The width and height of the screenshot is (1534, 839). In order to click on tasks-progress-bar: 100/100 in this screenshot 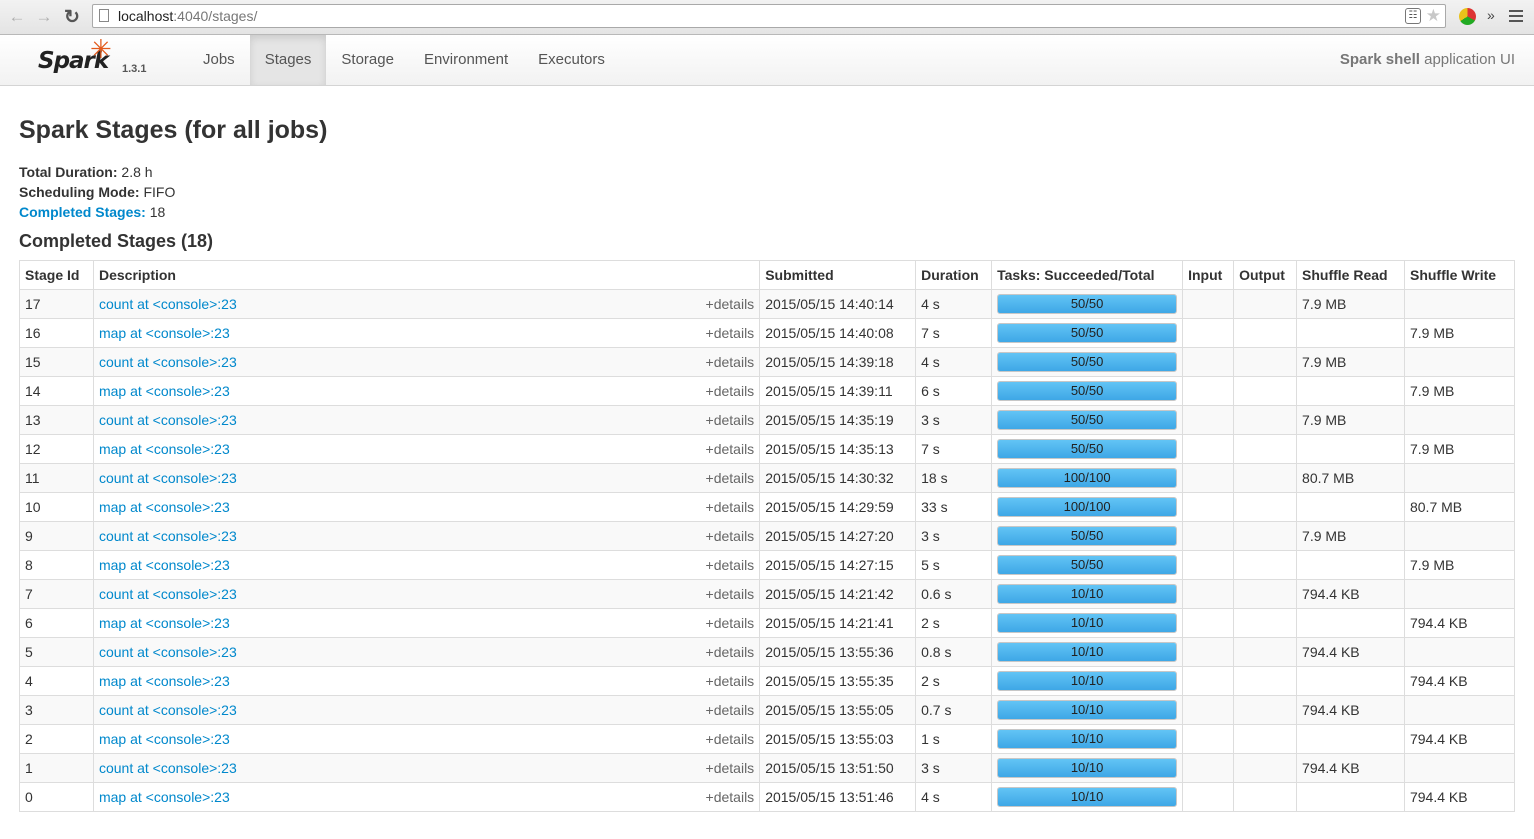, I will do `click(1087, 478)`.